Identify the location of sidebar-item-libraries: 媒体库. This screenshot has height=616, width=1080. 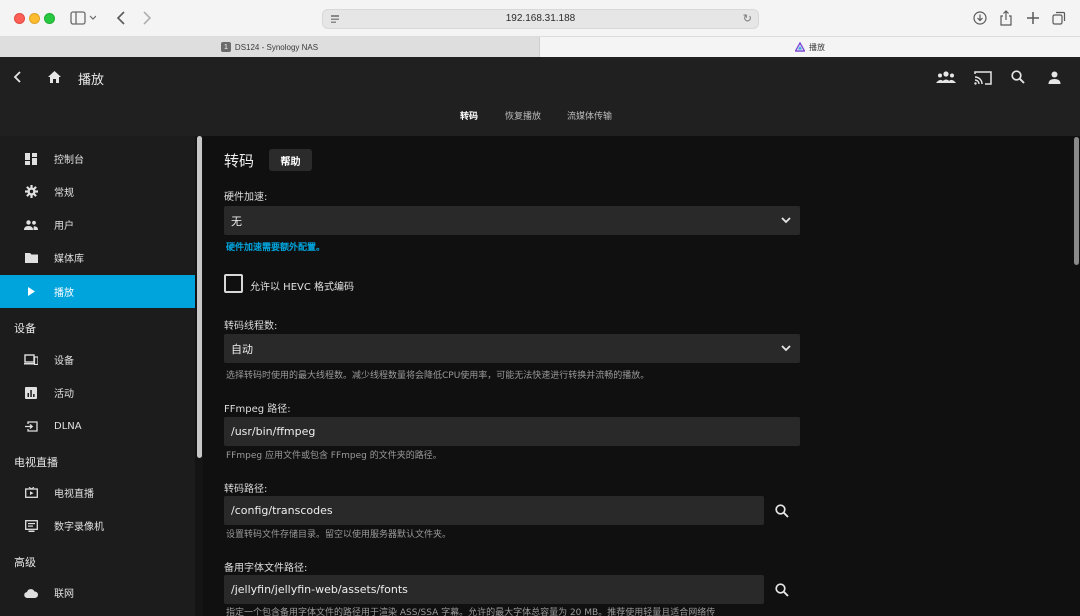
(97, 257).